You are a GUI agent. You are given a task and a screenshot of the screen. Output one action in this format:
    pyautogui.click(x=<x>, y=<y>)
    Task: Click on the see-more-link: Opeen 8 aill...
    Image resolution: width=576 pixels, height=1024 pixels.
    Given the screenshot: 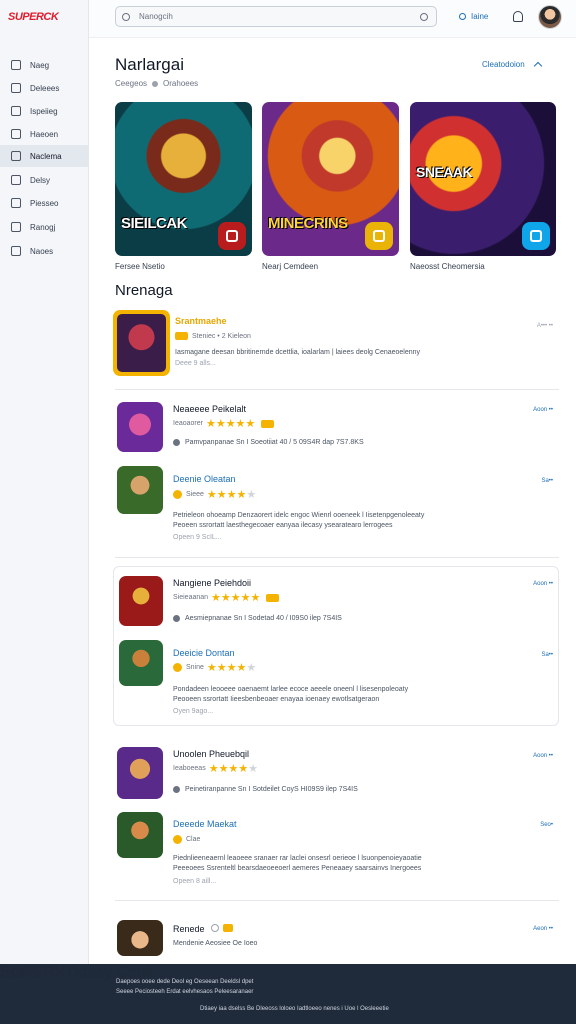 What is the action you would take?
    pyautogui.click(x=194, y=881)
    